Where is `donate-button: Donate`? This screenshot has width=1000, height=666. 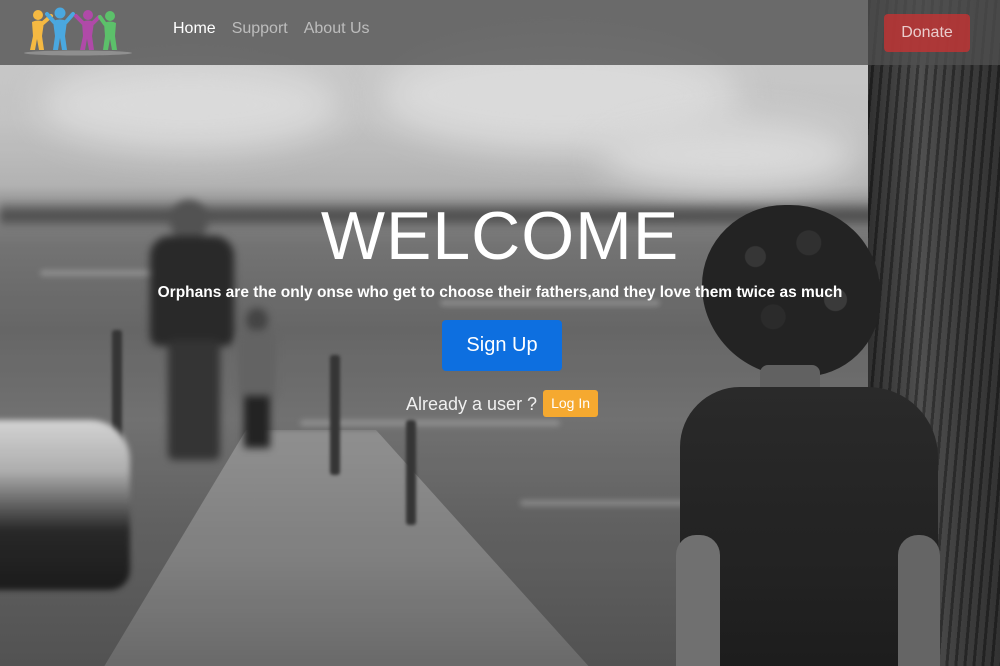
donate-button: Donate is located at coordinates (927, 33).